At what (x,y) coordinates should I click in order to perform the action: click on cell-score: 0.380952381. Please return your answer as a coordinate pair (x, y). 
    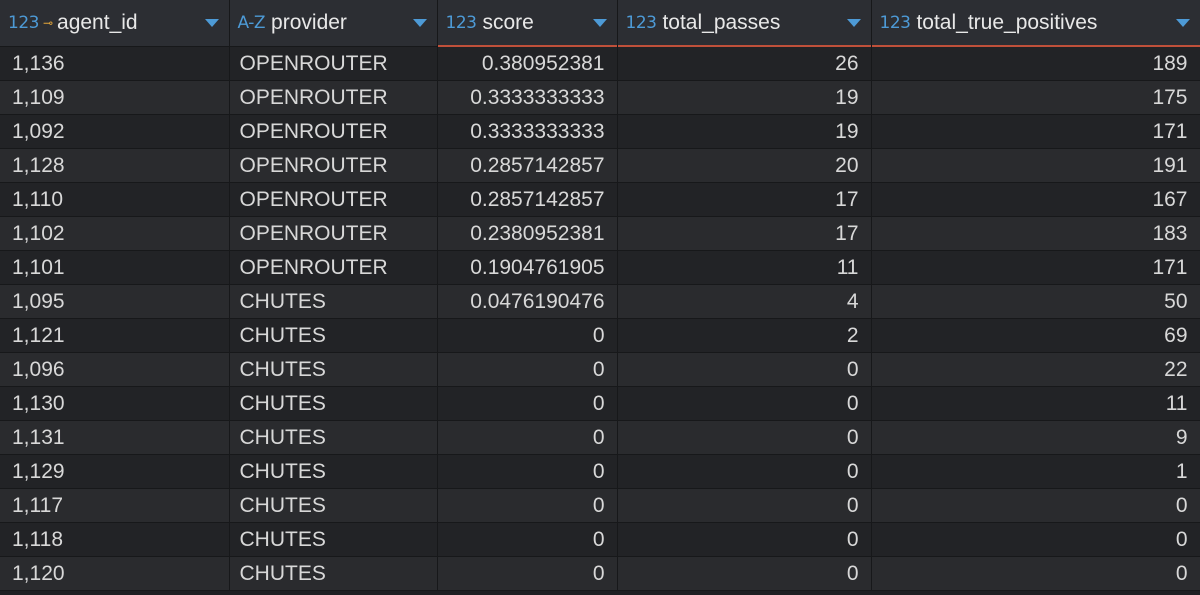
    Looking at the image, I should click on (527, 63).